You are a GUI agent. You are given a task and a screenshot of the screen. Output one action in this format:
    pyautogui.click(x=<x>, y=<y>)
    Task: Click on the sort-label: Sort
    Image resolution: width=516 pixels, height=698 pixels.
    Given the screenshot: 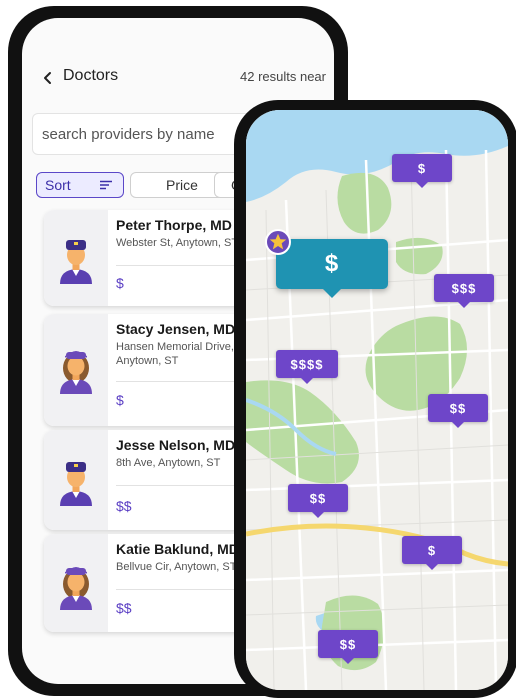 What is the action you would take?
    pyautogui.click(x=58, y=185)
    